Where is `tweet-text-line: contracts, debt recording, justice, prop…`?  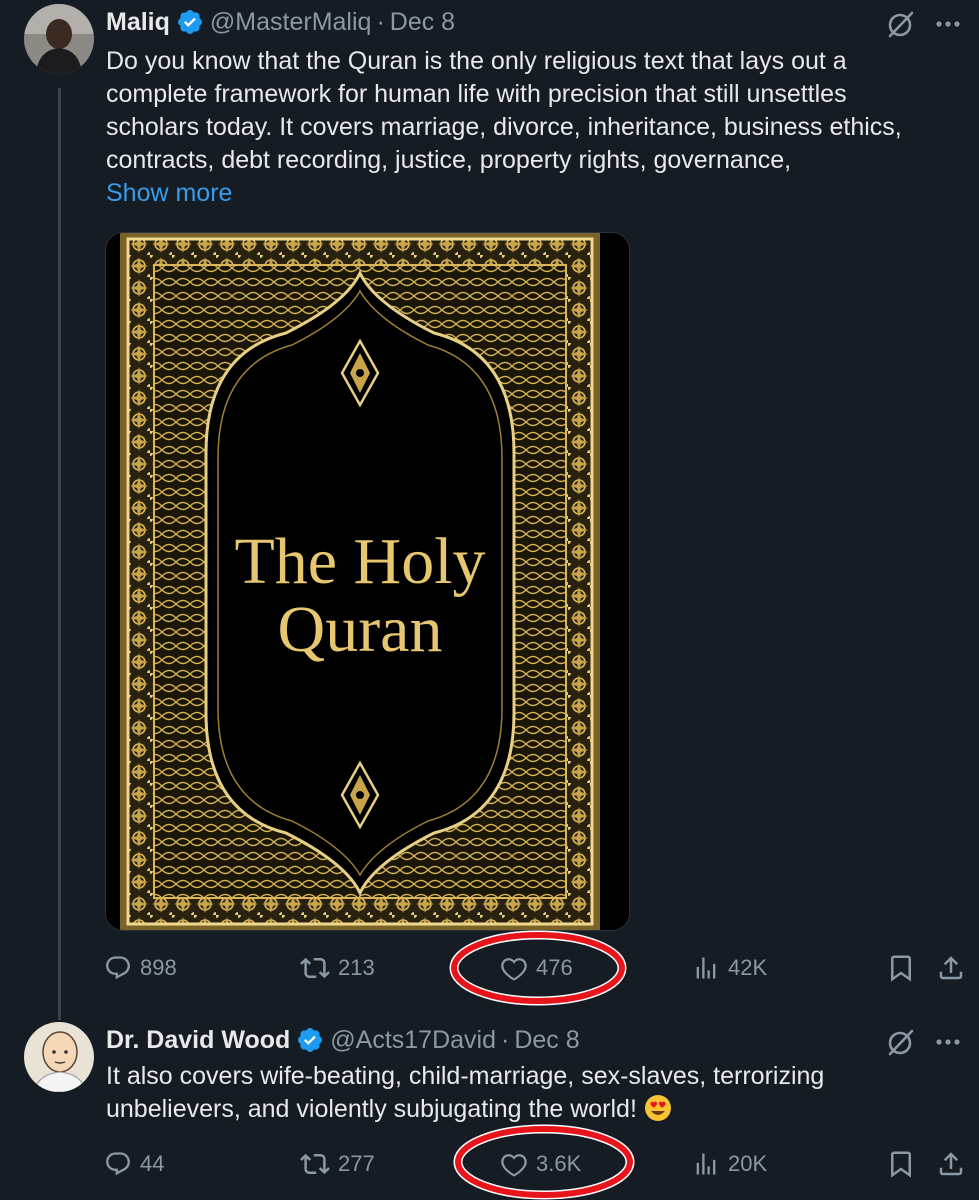
tweet-text-line: contracts, debt recording, justice, prop… is located at coordinates (449, 160).